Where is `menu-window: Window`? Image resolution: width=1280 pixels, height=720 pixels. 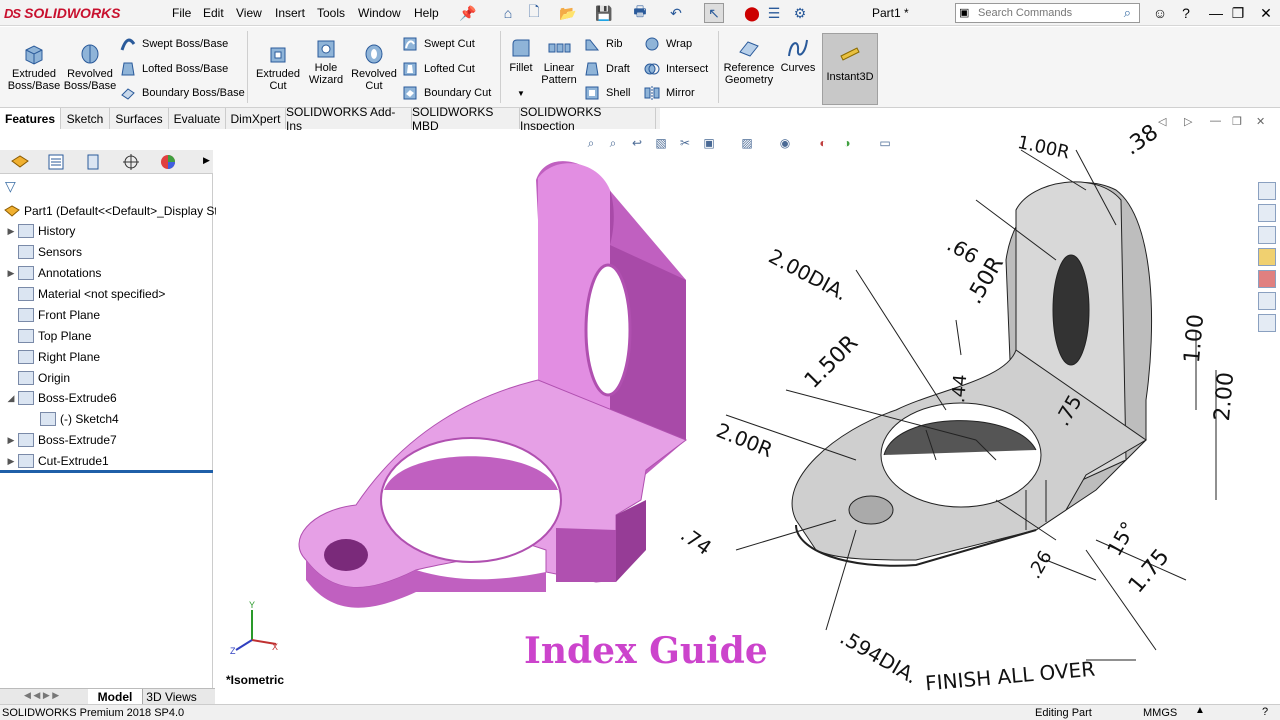 menu-window: Window is located at coordinates (379, 13).